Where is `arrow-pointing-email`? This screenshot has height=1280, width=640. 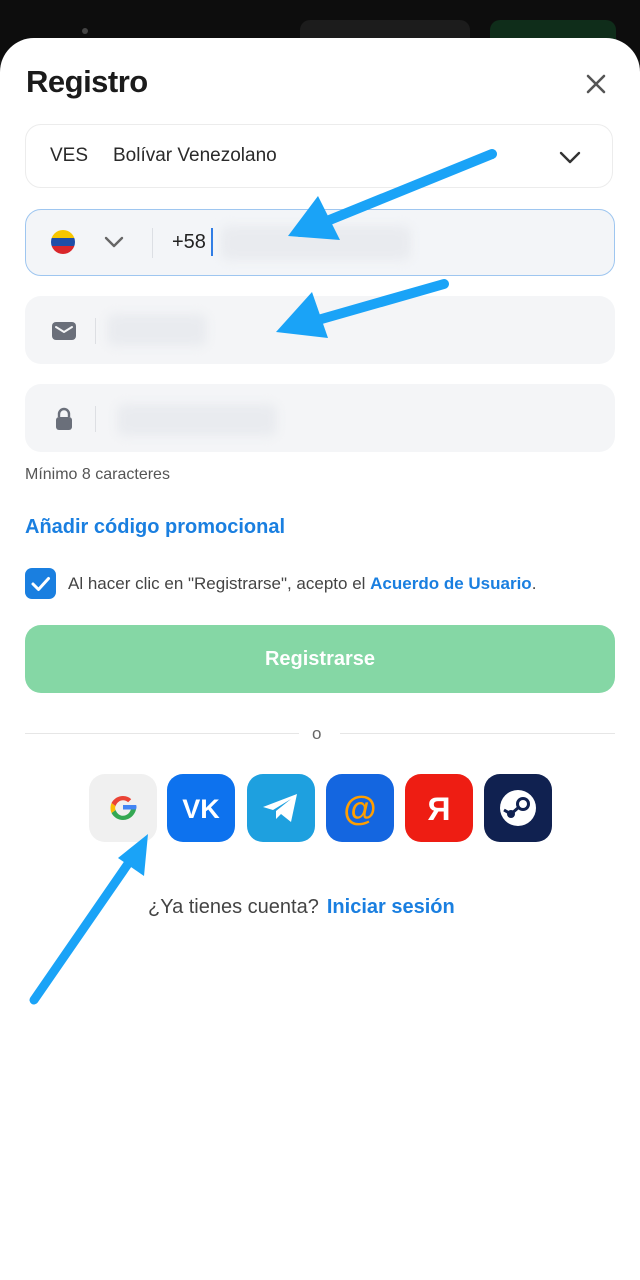
arrow-pointing-email is located at coordinates (362, 308).